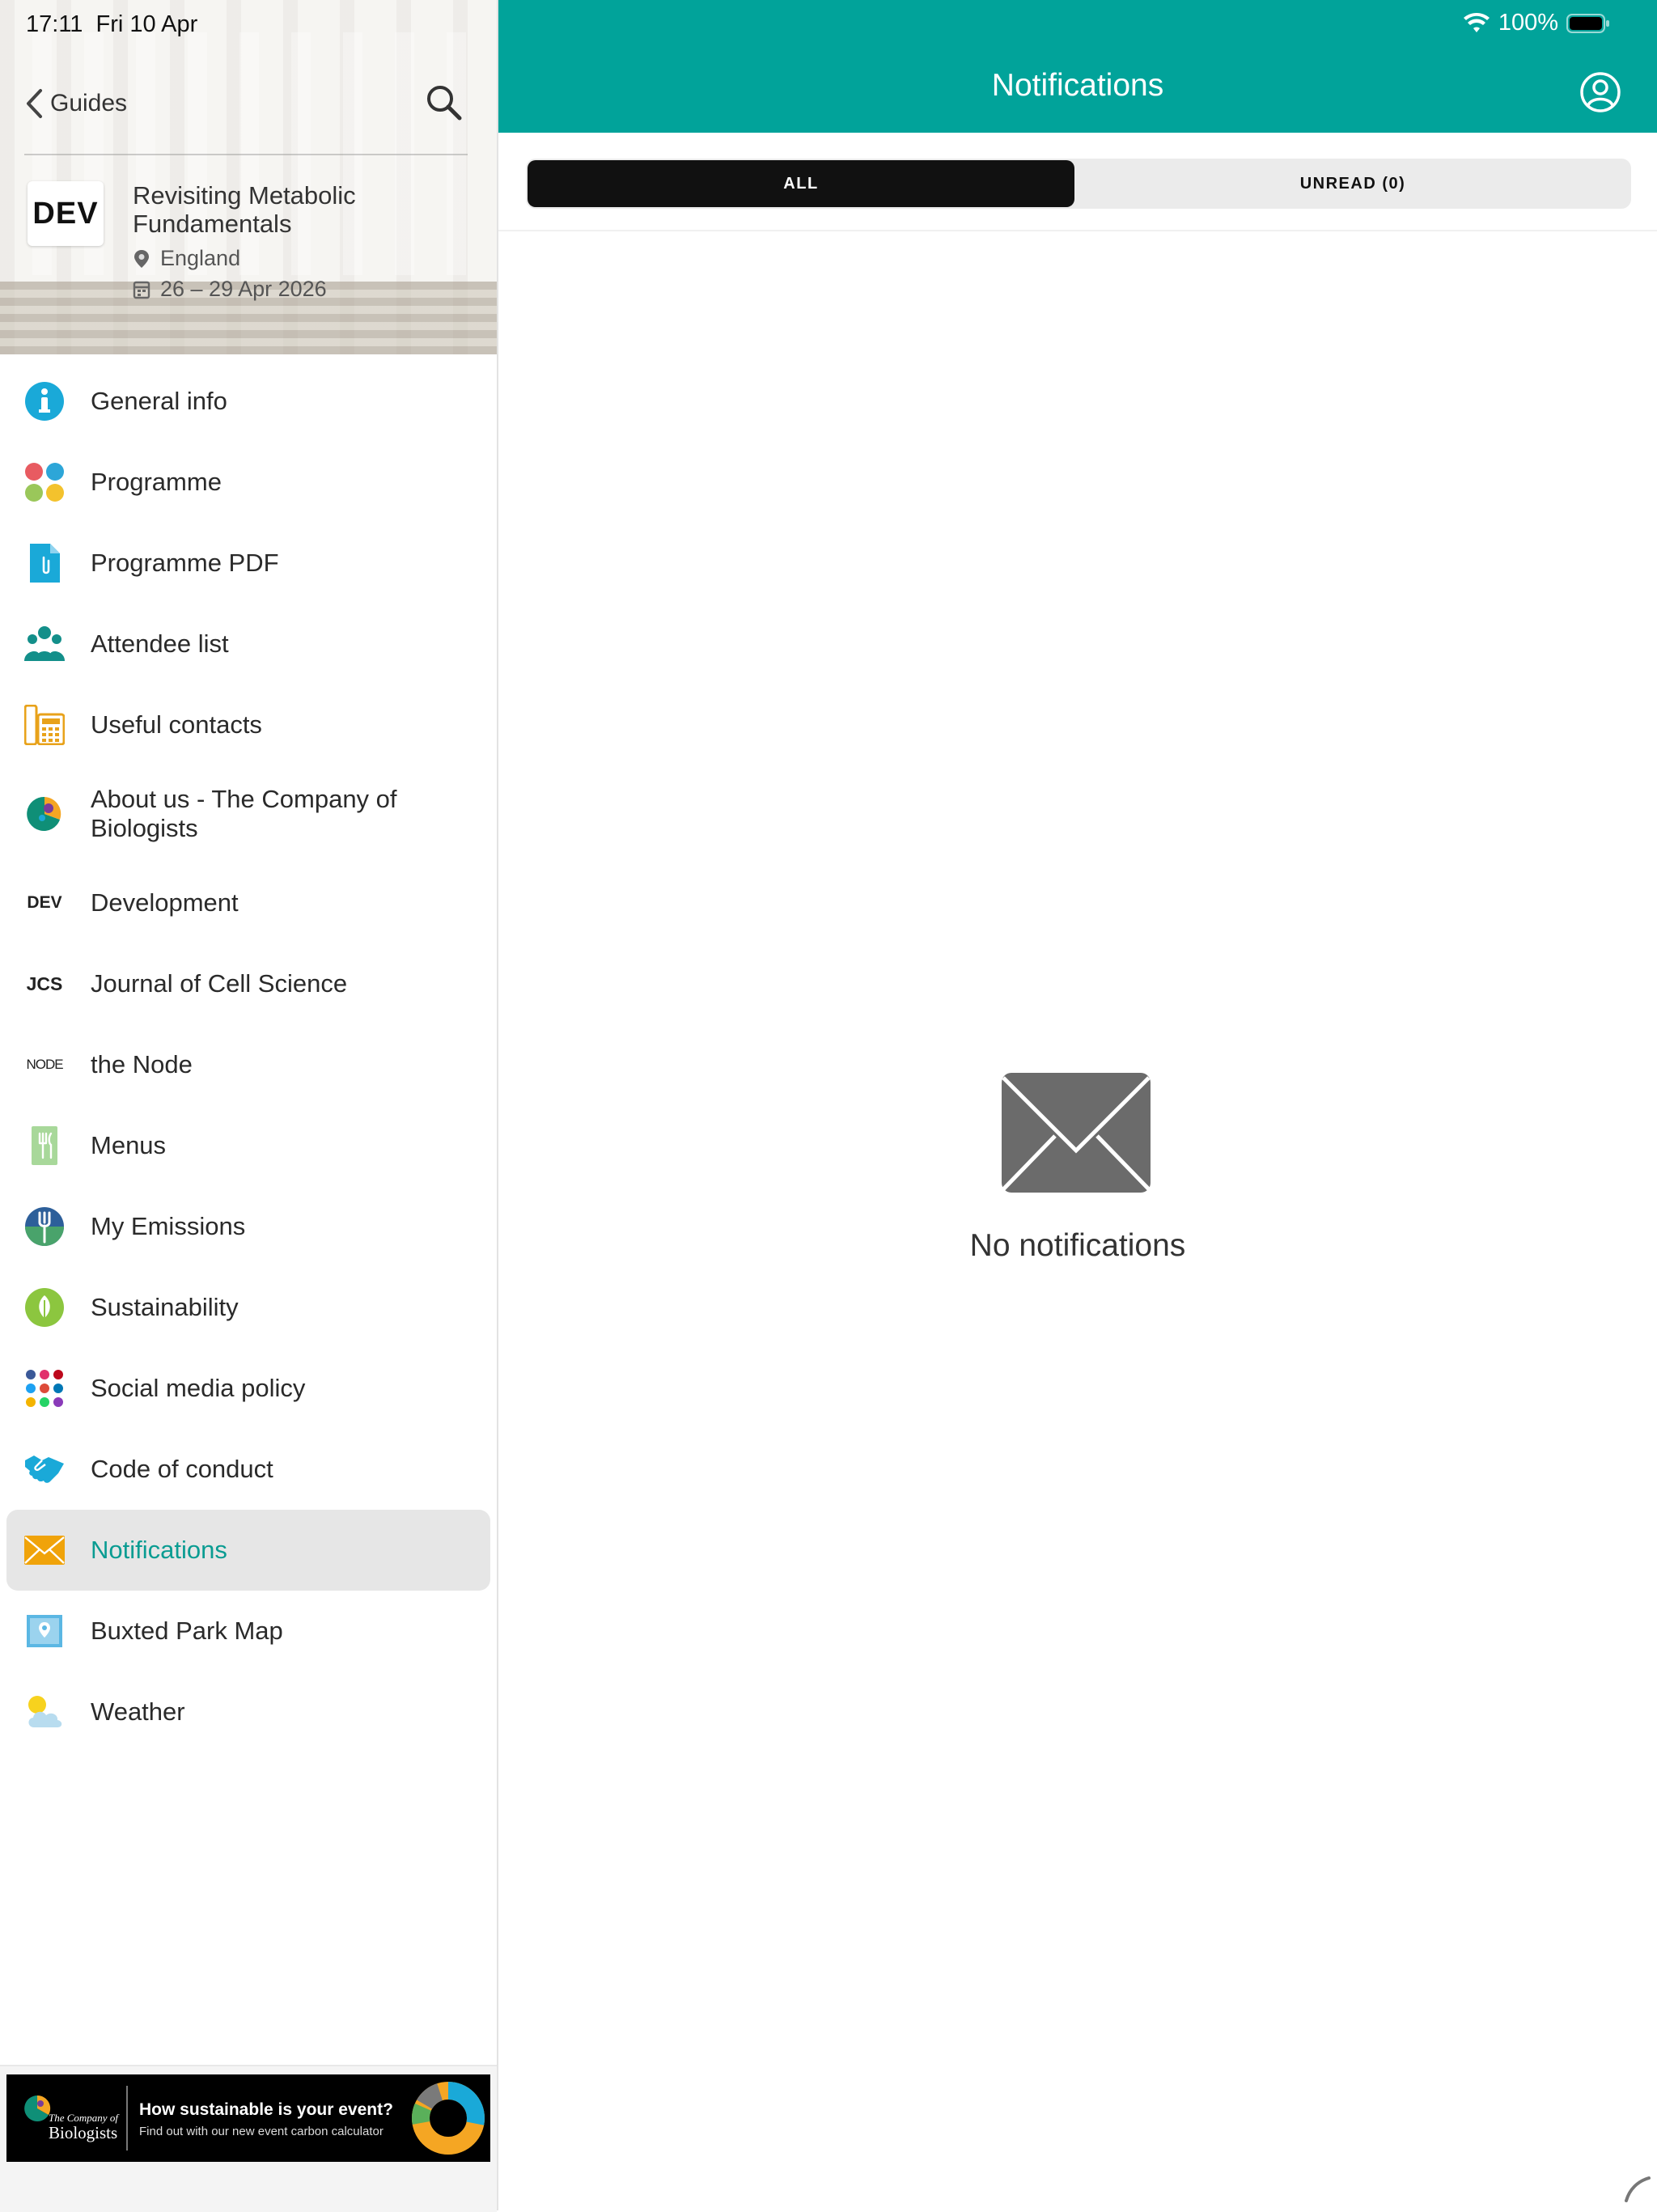 The height and width of the screenshot is (2212, 1657). What do you see at coordinates (182, 1469) in the screenshot?
I see `sidebar-item-label: Code of conduct` at bounding box center [182, 1469].